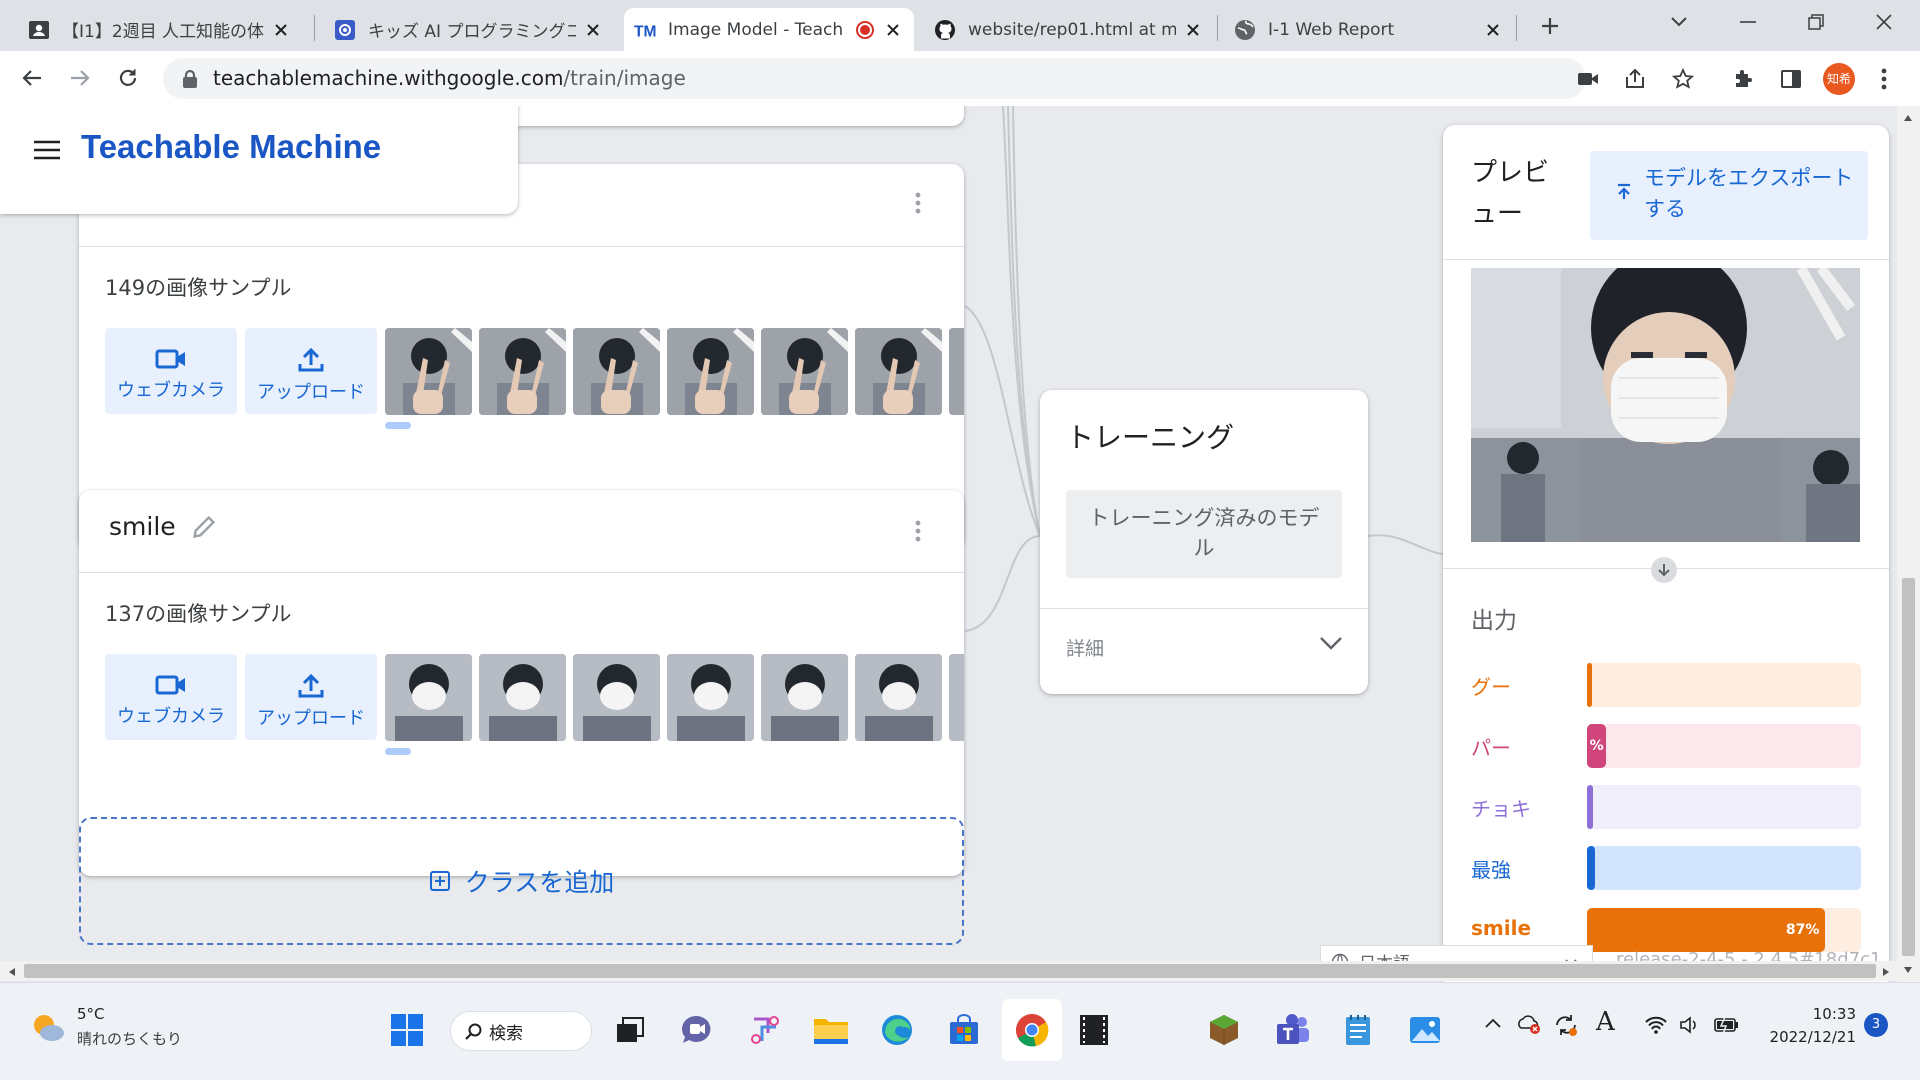 The height and width of the screenshot is (1080, 1920). What do you see at coordinates (469, 29) in the screenshot?
I see `tab-2: キッズ AI プログラミングコンテスト` at bounding box center [469, 29].